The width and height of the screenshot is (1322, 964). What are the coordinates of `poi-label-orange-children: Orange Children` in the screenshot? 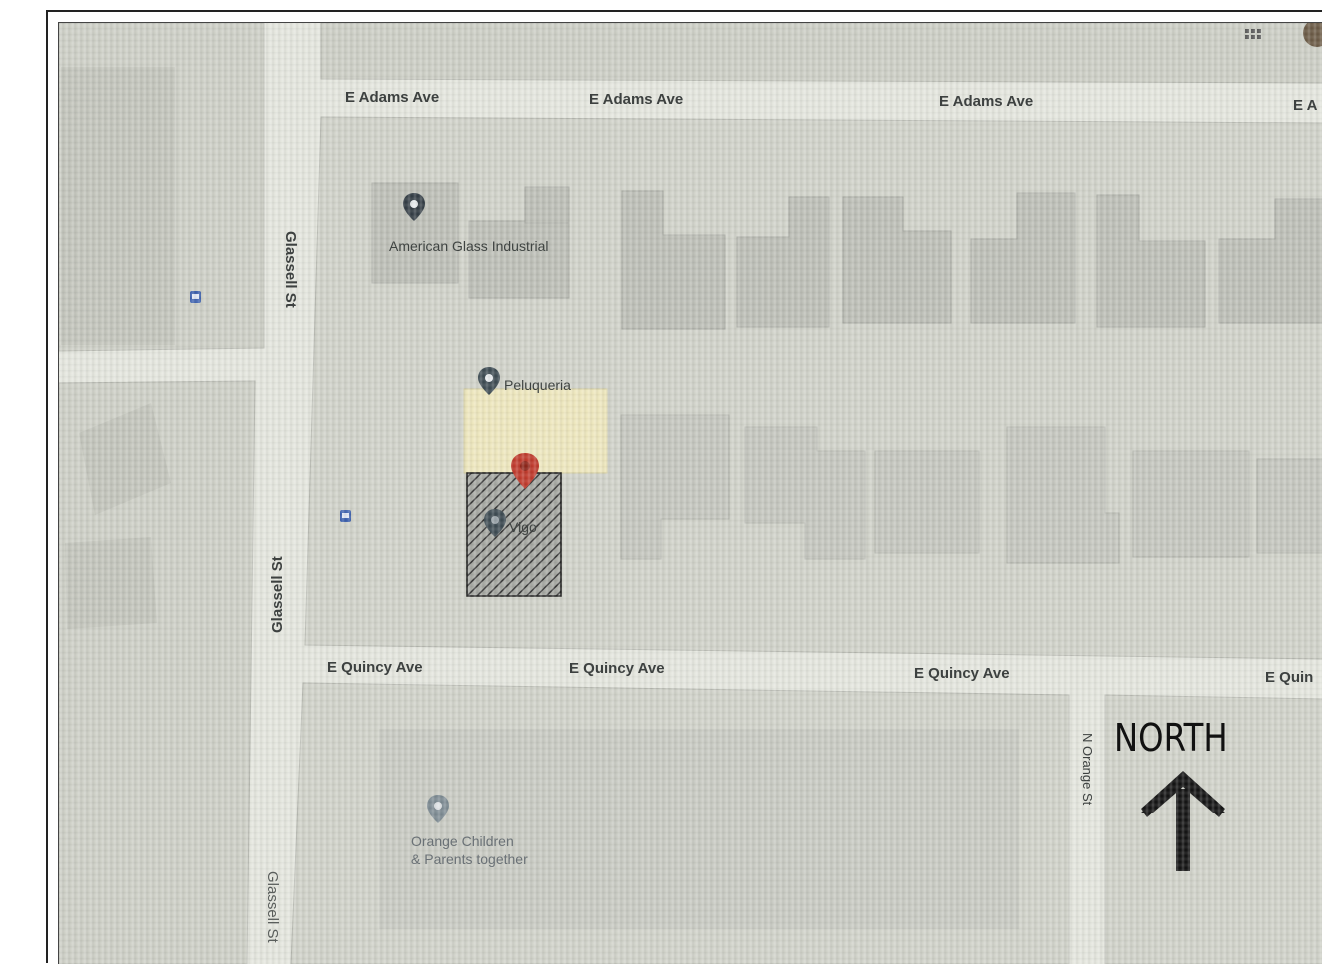 It's located at (462, 841).